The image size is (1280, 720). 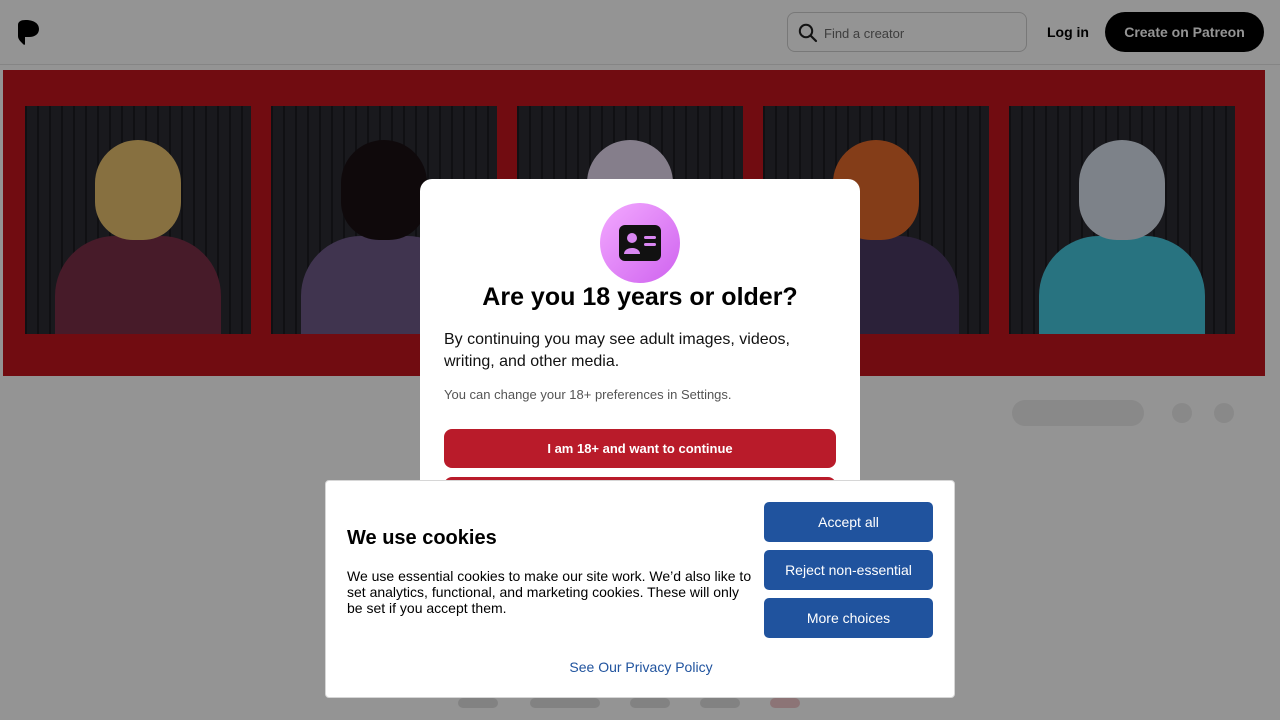 What do you see at coordinates (641, 667) in the screenshot?
I see `privacy-policy-link: See Our Privacy Policy` at bounding box center [641, 667].